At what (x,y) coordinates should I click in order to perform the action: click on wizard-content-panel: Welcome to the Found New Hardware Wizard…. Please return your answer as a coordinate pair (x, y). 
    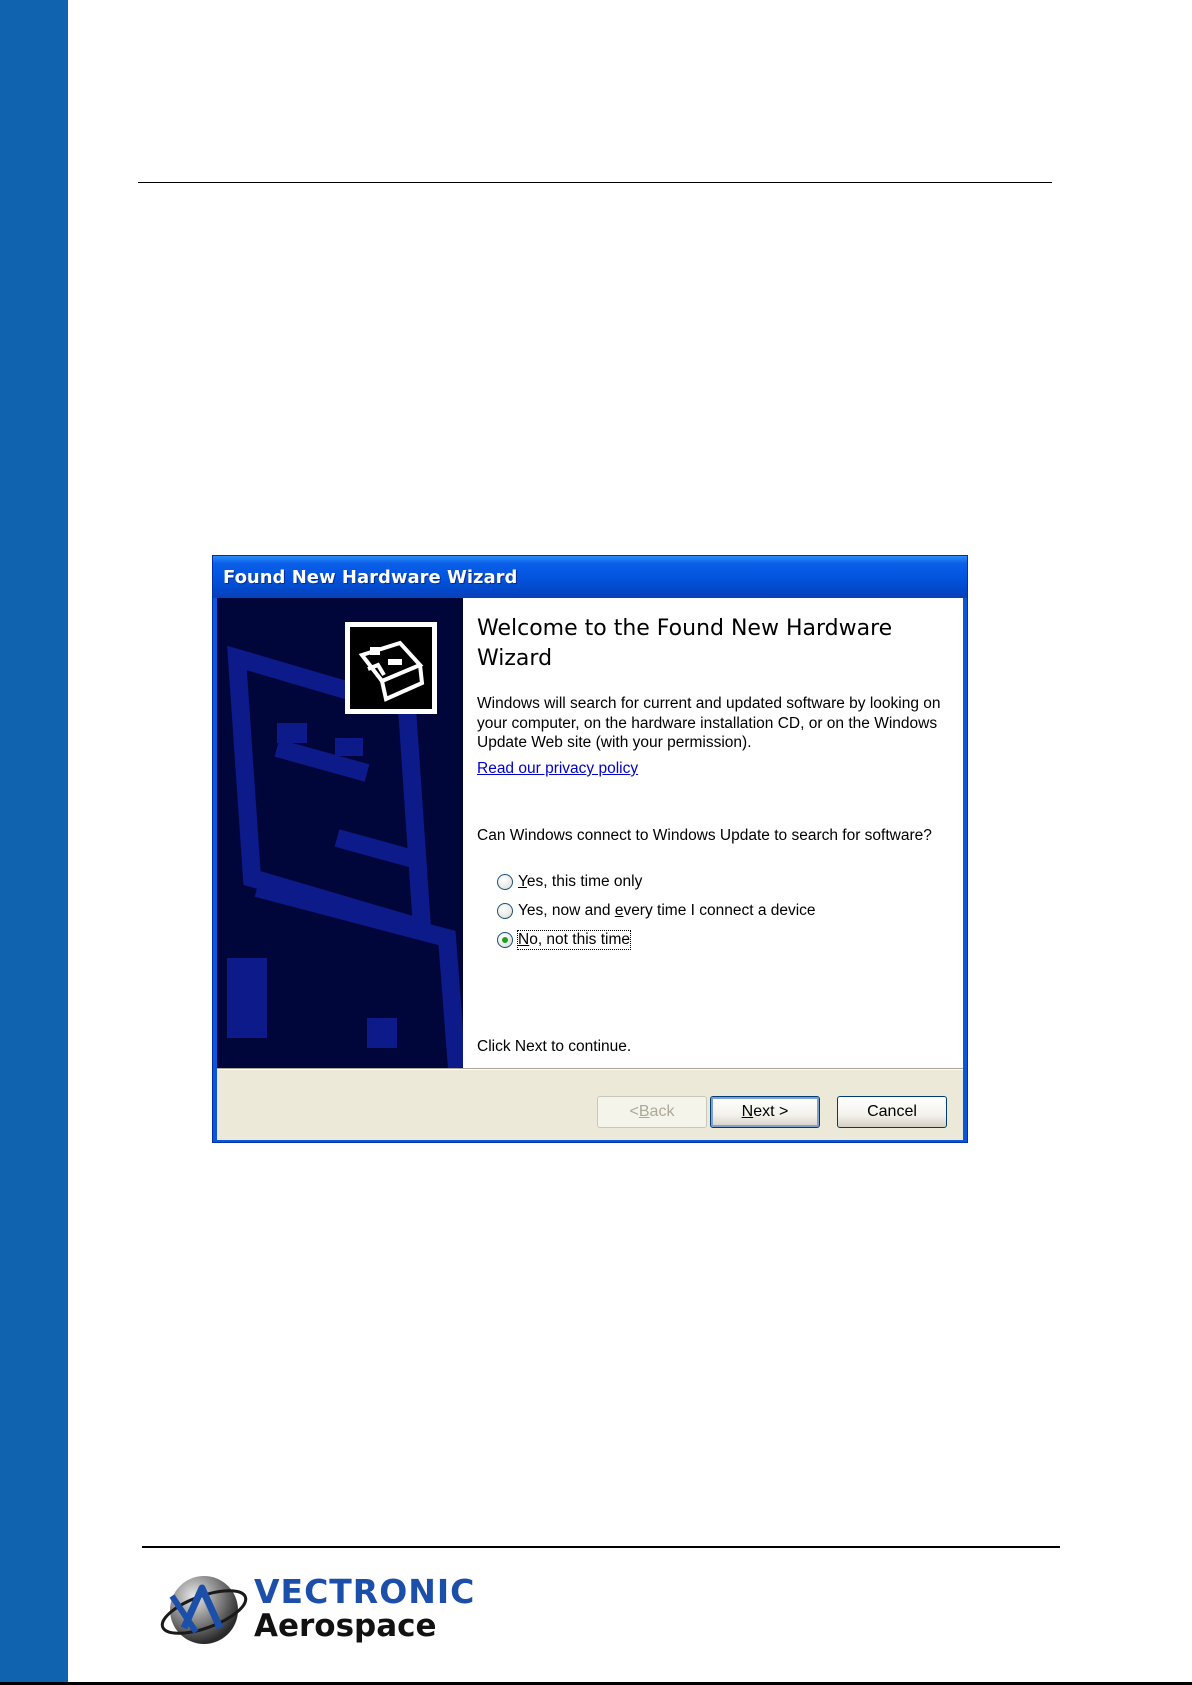
    Looking at the image, I should click on (713, 833).